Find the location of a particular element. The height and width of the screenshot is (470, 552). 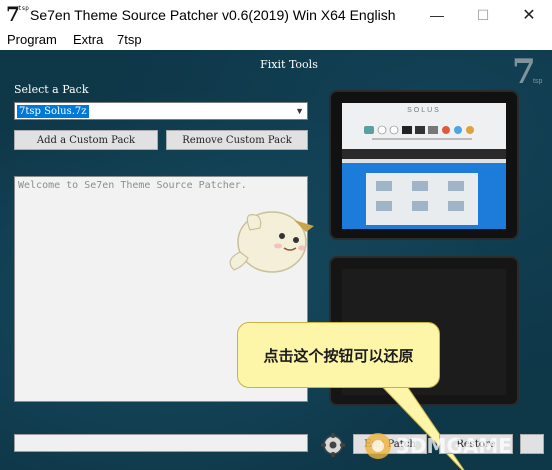

add-custom-pack-button: Add a Custom Pack is located at coordinates (86, 140).